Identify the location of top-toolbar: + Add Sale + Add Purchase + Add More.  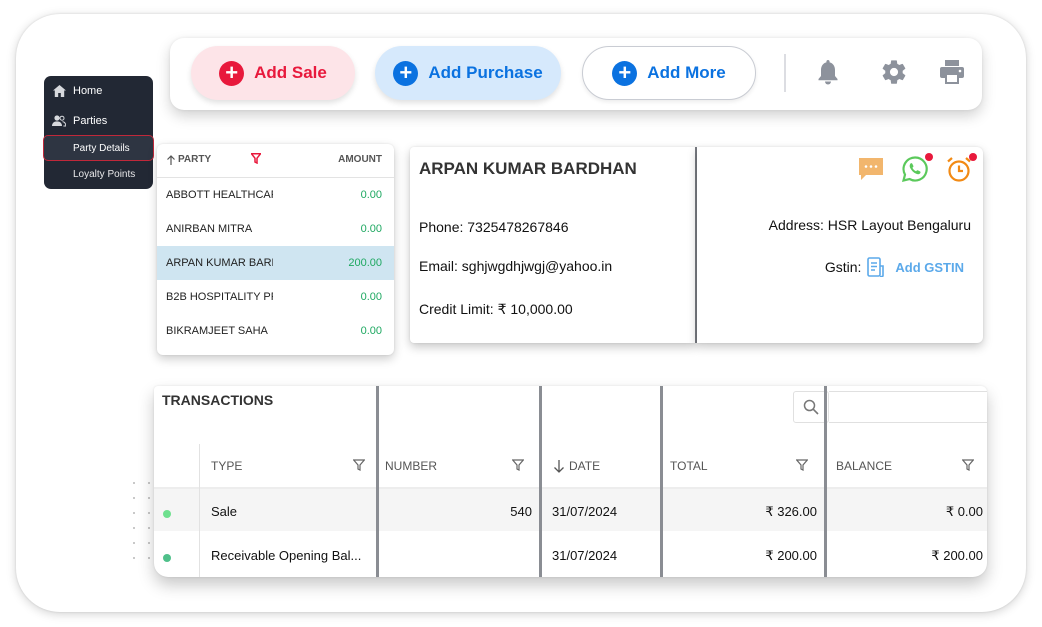
(576, 74).